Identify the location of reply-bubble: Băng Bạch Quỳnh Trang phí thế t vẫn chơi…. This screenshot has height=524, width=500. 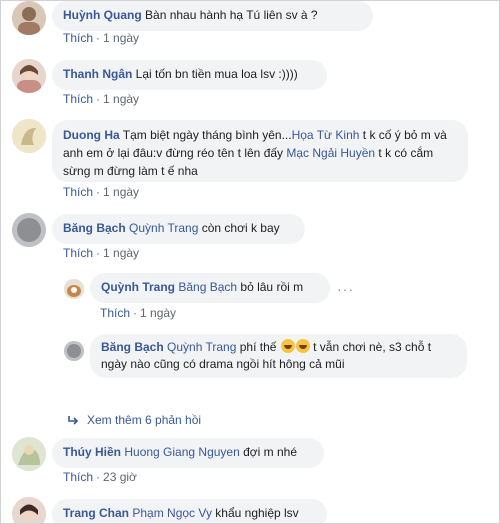
(278, 356).